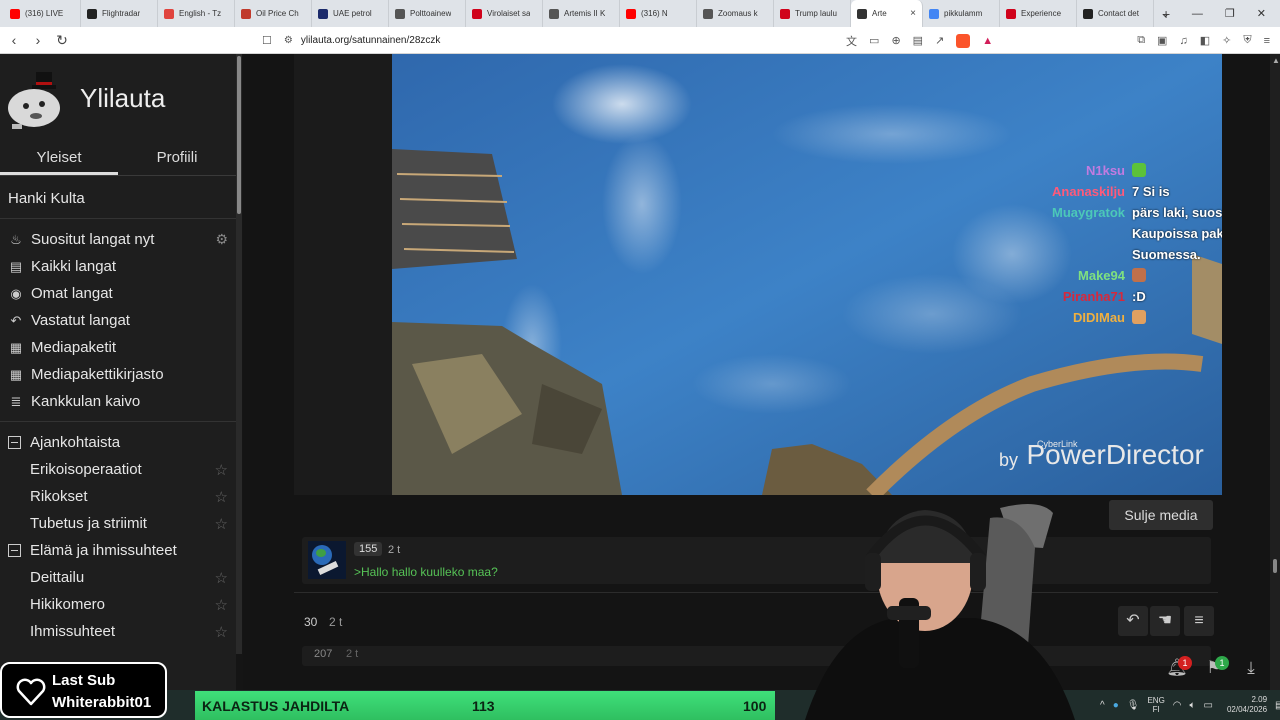 This screenshot has width=1280, height=720. I want to click on minimize-button: —, so click(1197, 14).